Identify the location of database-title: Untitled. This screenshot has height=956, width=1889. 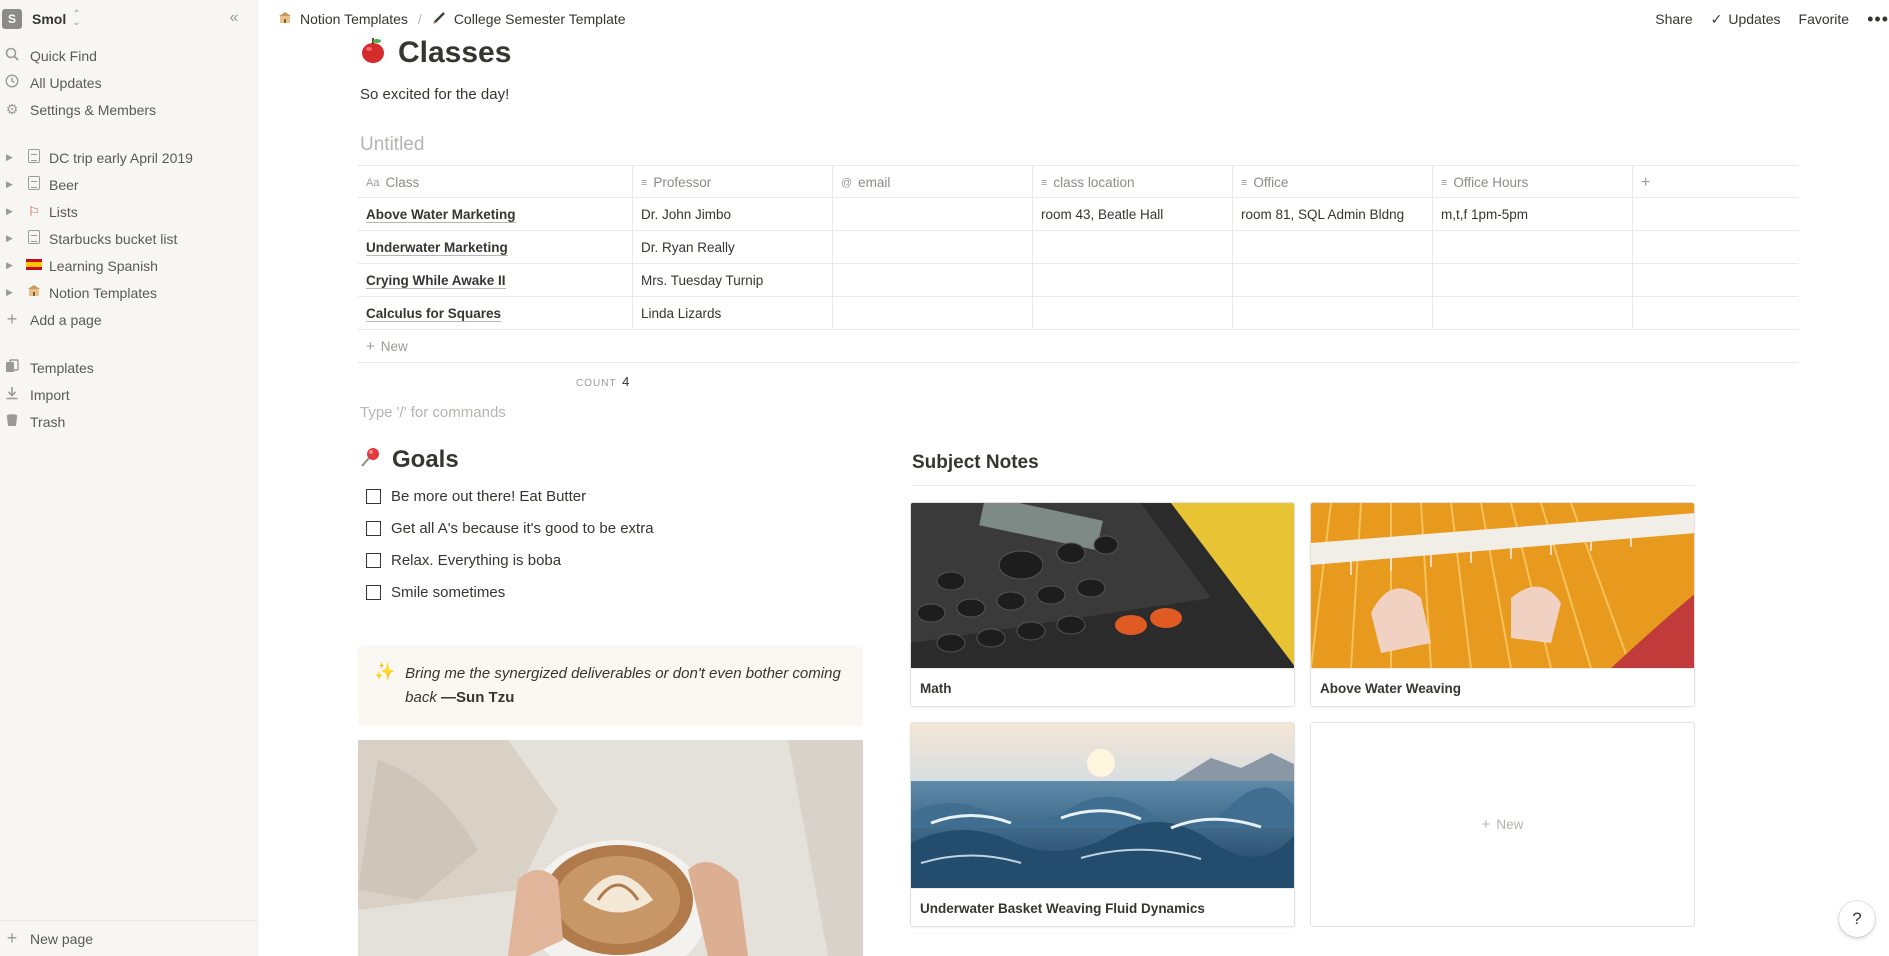
(392, 145).